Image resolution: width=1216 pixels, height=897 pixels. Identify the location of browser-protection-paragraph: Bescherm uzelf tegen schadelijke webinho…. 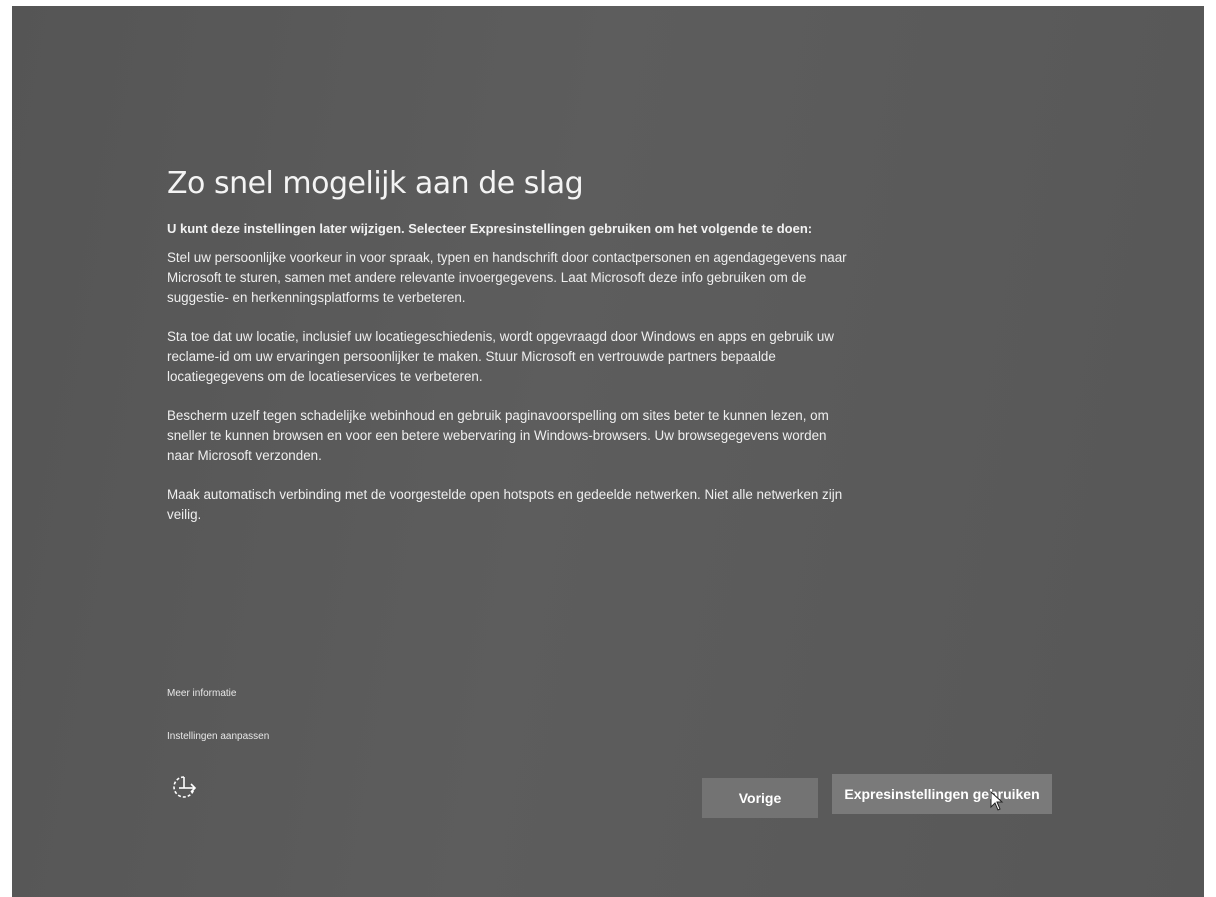
(498, 435).